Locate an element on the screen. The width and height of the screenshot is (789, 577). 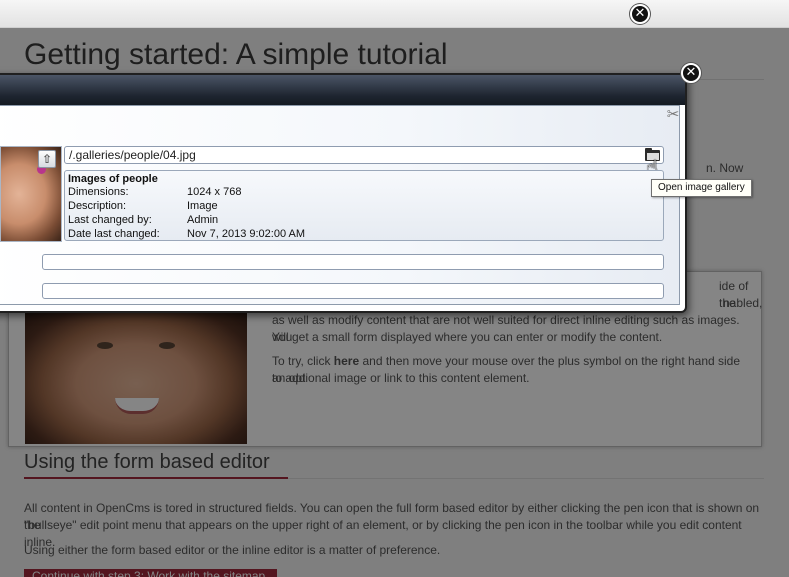
info-label: Last changed by: is located at coordinates (110, 220).